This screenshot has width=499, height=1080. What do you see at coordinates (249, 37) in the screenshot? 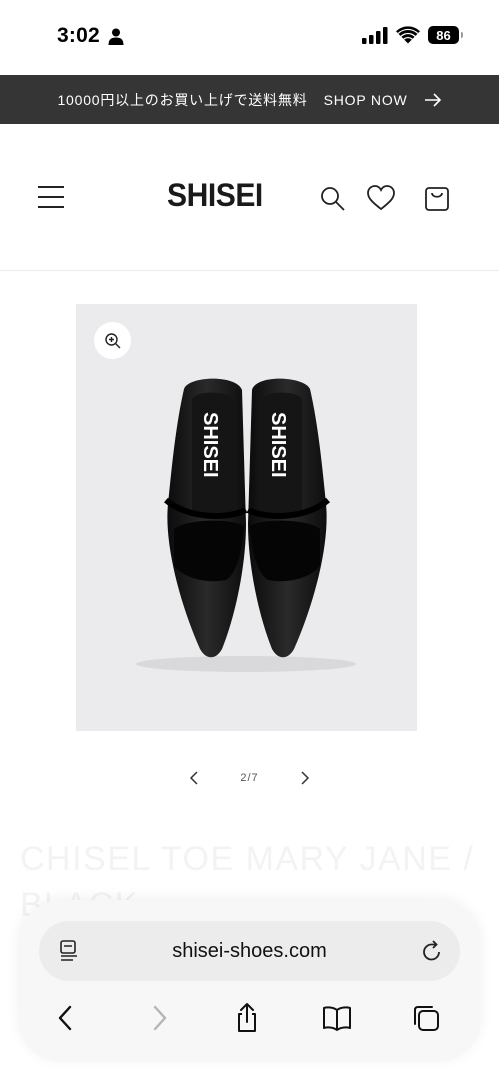
I see `status-bar: 3:02 86` at bounding box center [249, 37].